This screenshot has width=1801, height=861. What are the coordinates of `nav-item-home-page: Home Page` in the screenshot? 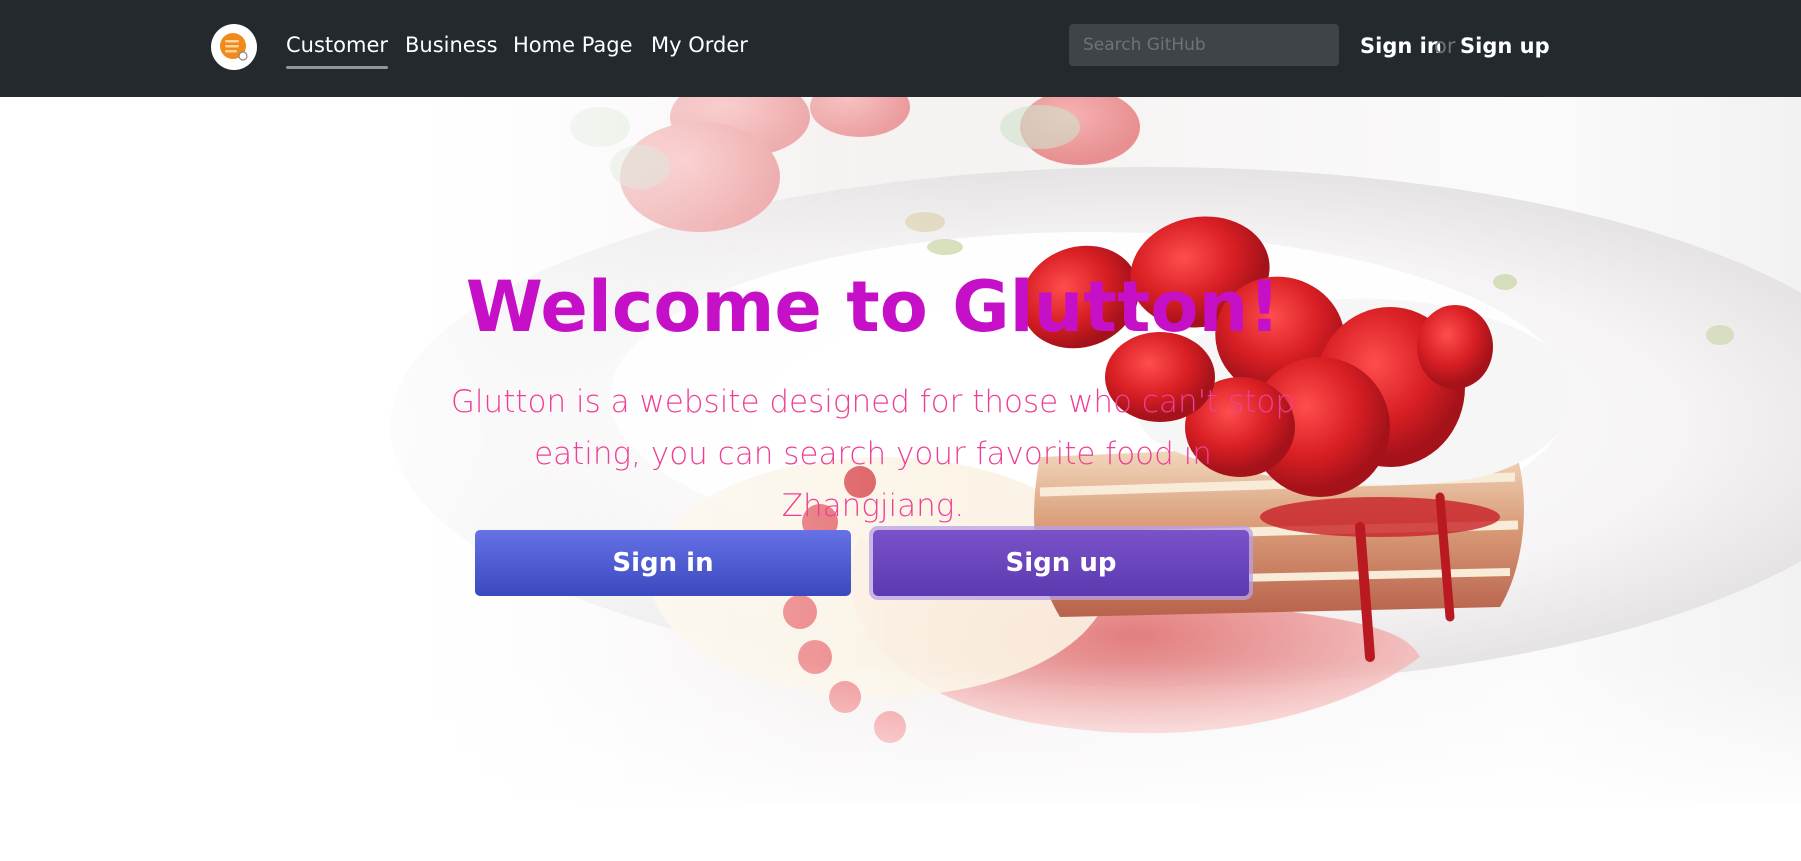 It's located at (573, 45).